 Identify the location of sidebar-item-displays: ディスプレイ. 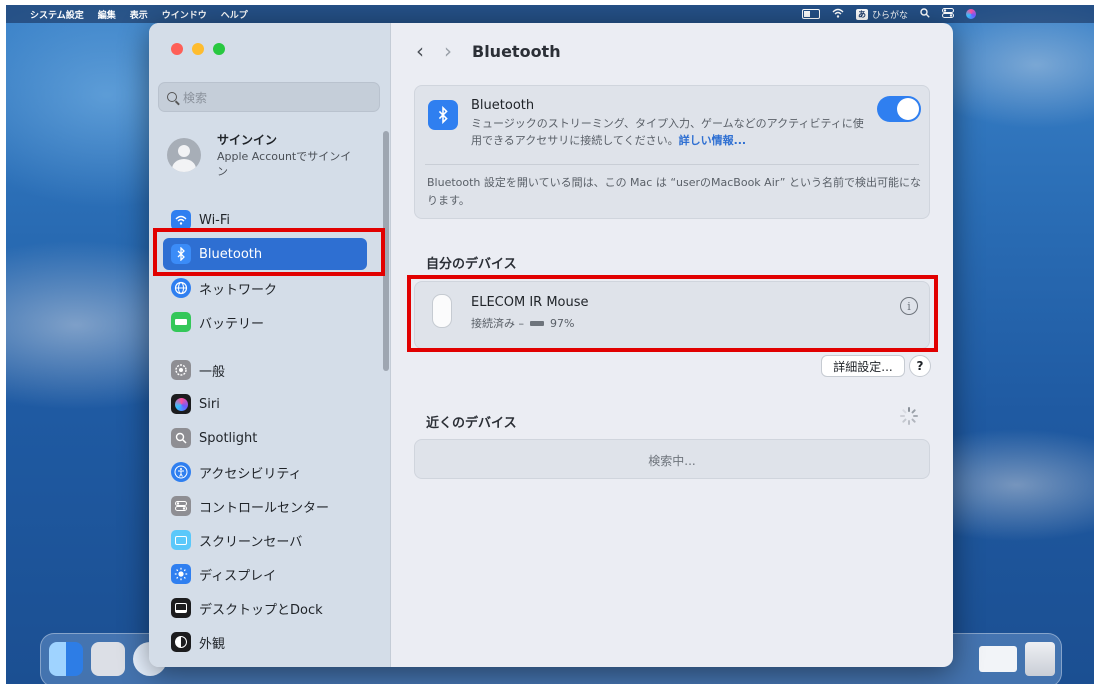
(266, 574).